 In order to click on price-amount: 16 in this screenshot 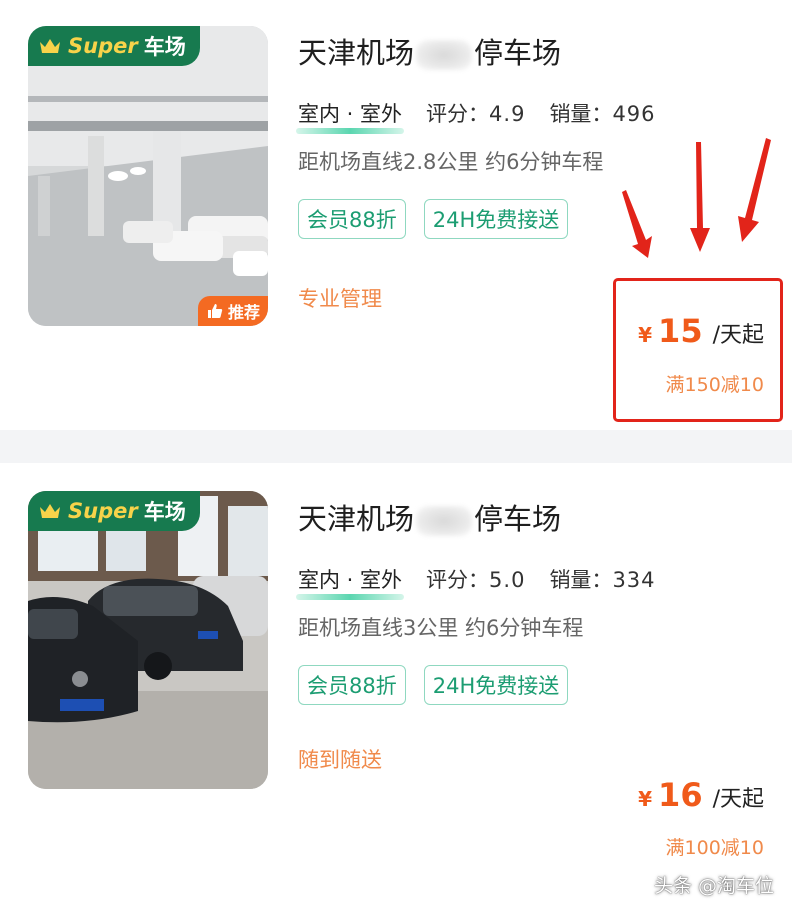, I will do `click(680, 795)`.